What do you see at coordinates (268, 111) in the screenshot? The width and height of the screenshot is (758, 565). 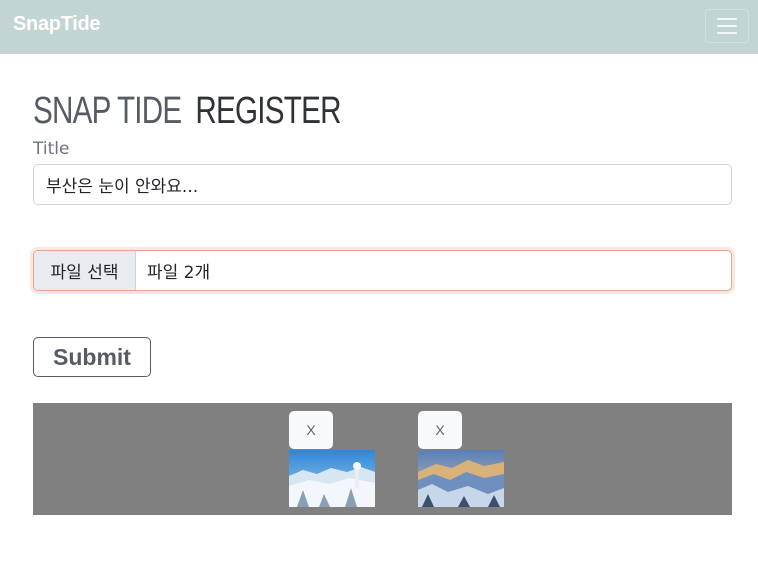 I see `page-title-register: REGISTER` at bounding box center [268, 111].